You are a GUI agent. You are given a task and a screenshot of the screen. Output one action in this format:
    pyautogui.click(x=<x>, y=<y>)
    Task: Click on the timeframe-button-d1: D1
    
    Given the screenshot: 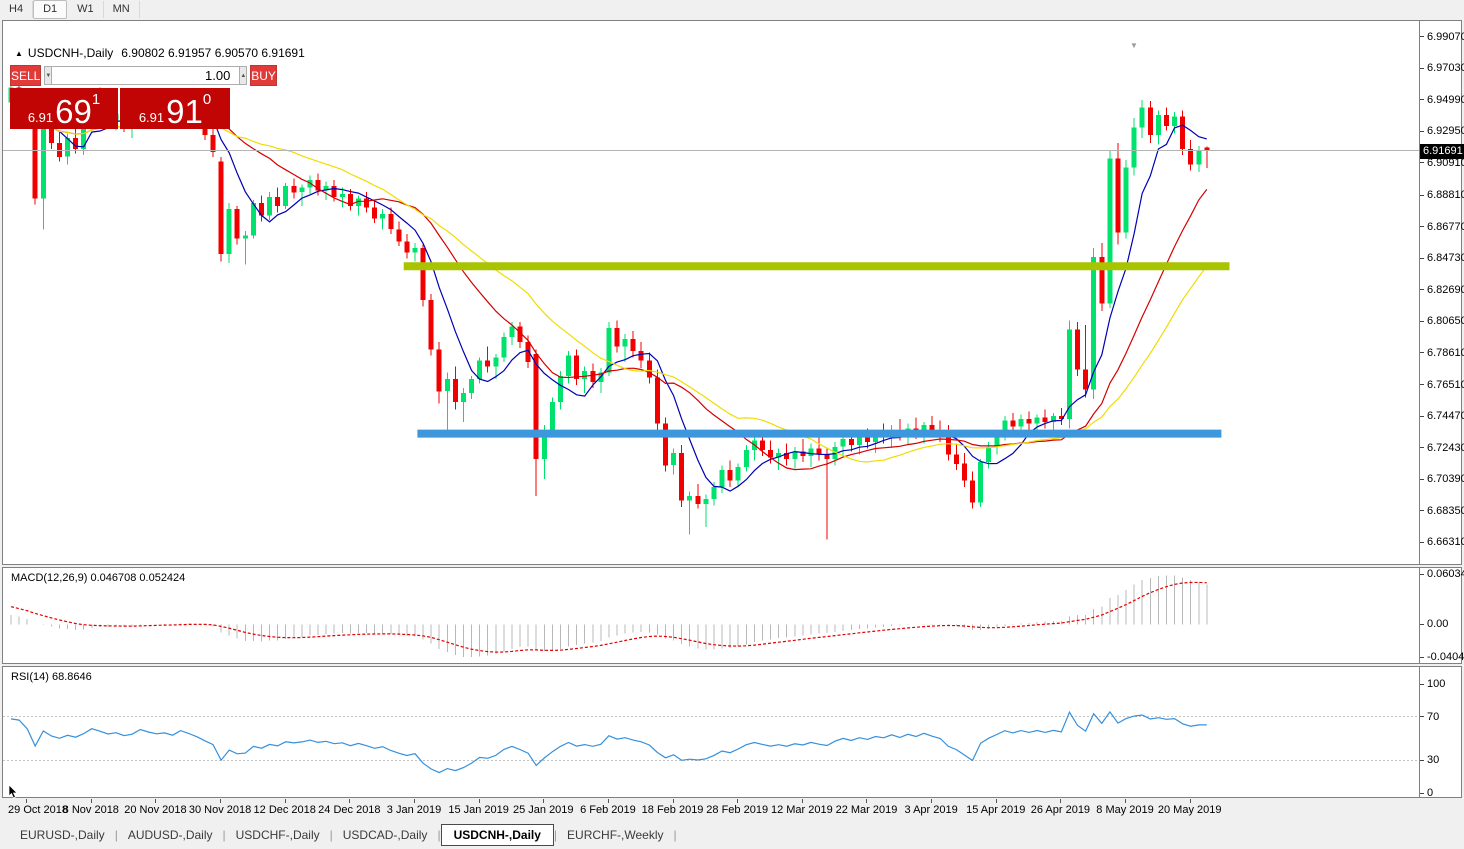 What is the action you would take?
    pyautogui.click(x=50, y=9)
    